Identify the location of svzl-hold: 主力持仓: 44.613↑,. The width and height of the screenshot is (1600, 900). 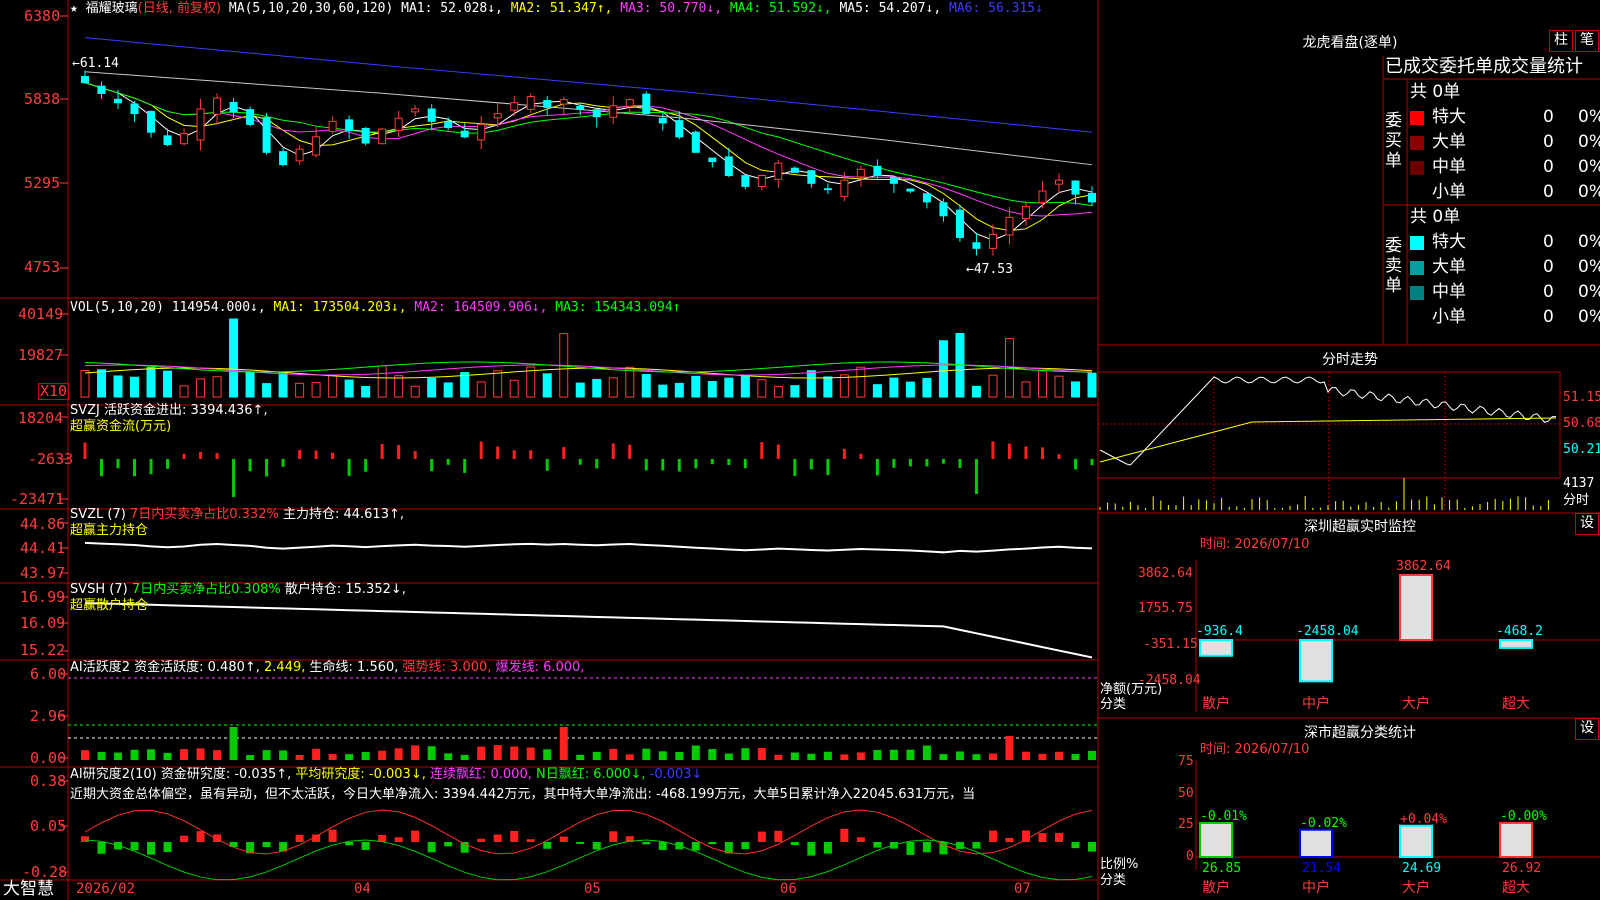
(343, 514).